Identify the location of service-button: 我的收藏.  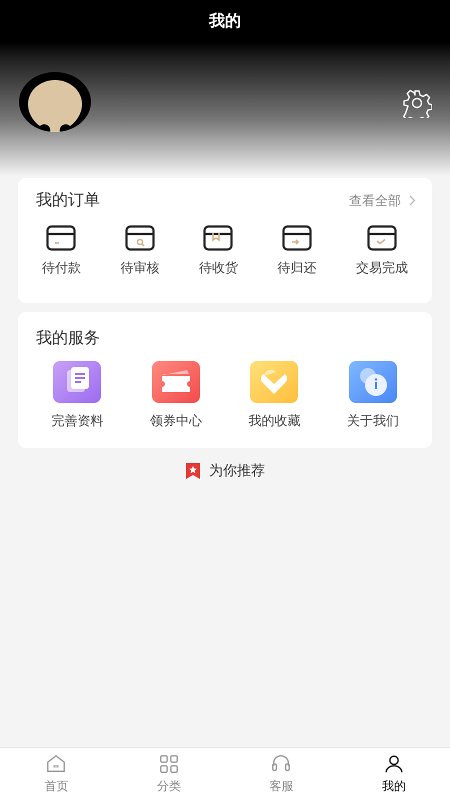
(274, 395).